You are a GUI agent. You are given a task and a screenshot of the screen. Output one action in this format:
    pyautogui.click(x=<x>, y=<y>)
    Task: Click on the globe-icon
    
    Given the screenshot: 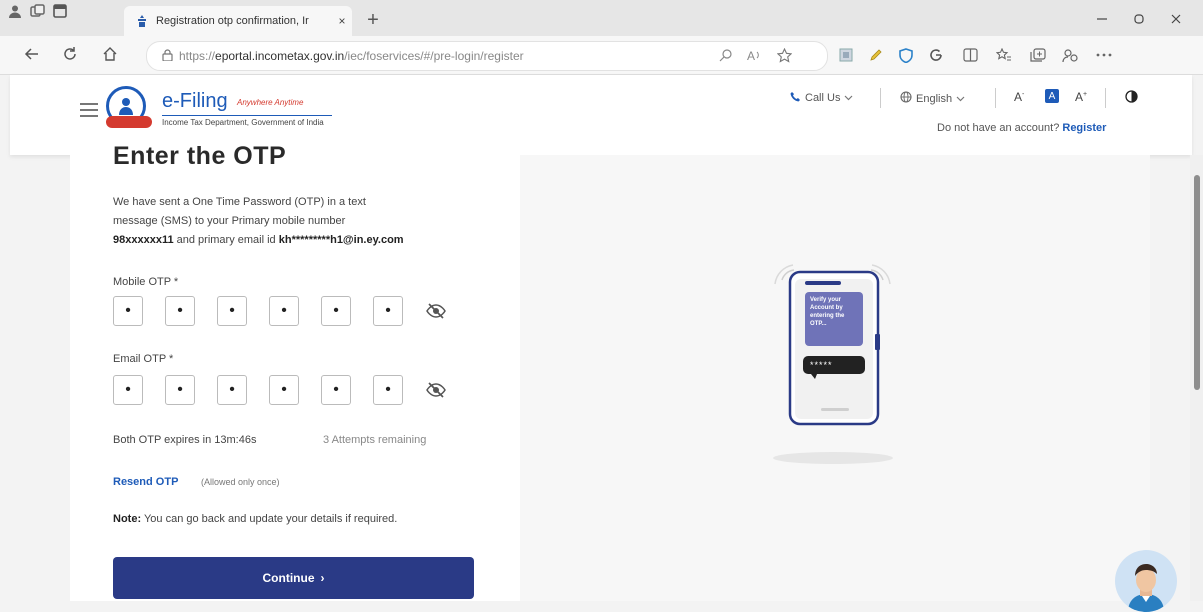 What is the action you would take?
    pyautogui.click(x=906, y=98)
    